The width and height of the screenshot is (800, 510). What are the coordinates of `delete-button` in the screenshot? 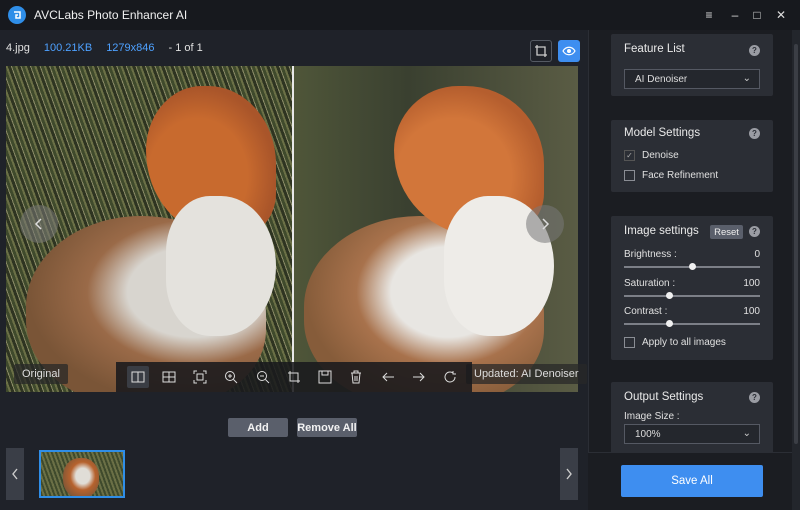 It's located at (356, 377).